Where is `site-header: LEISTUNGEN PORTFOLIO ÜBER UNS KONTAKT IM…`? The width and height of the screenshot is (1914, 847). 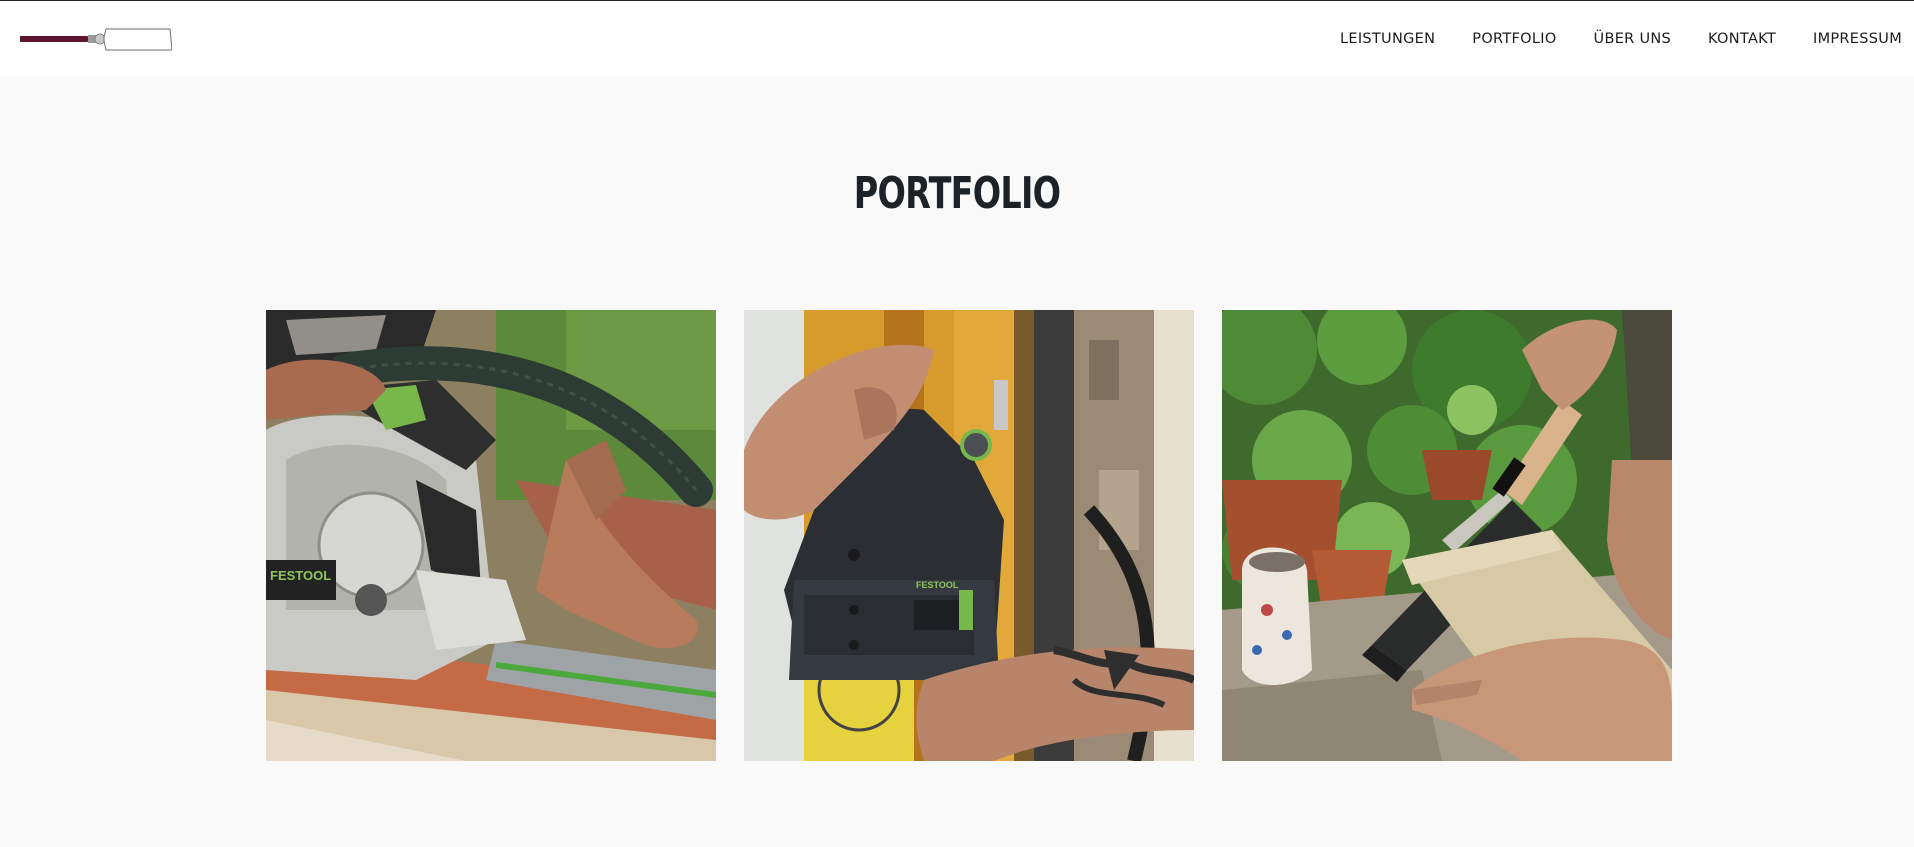 site-header: LEISTUNGEN PORTFOLIO ÜBER UNS KONTAKT IM… is located at coordinates (957, 38).